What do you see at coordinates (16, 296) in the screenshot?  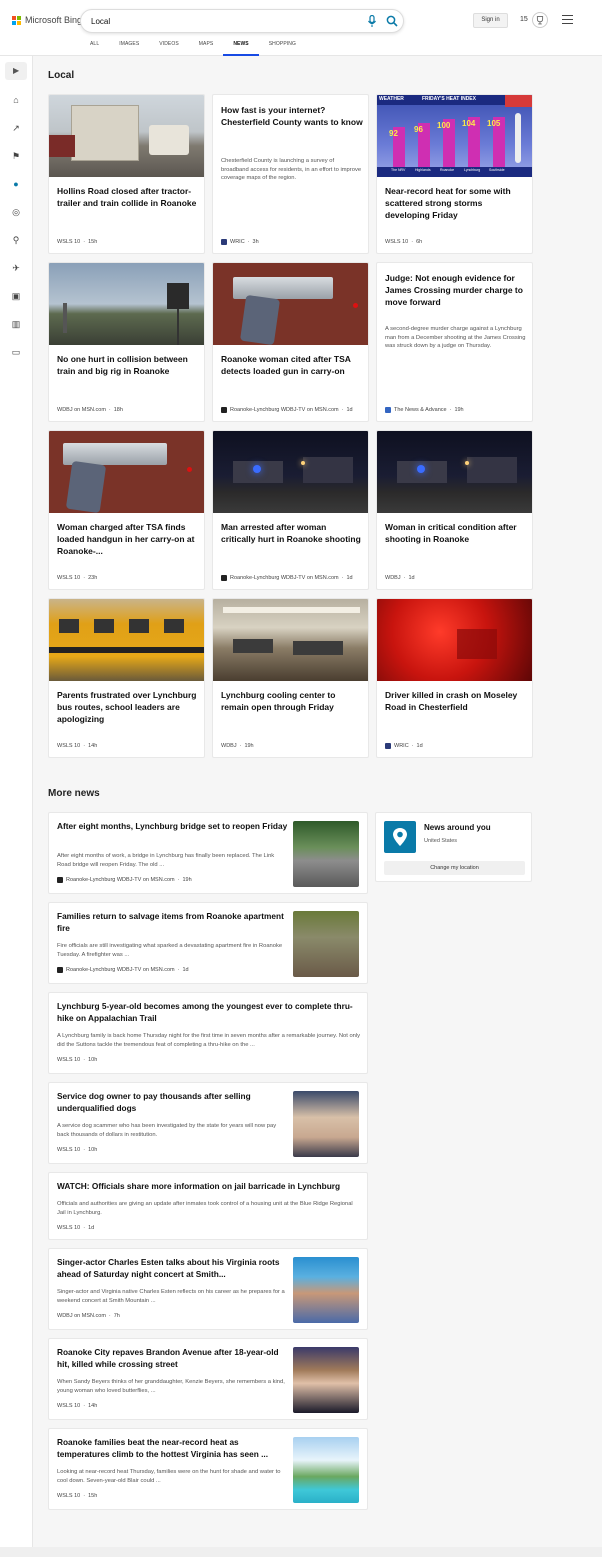 I see `film-icon: ▣` at bounding box center [16, 296].